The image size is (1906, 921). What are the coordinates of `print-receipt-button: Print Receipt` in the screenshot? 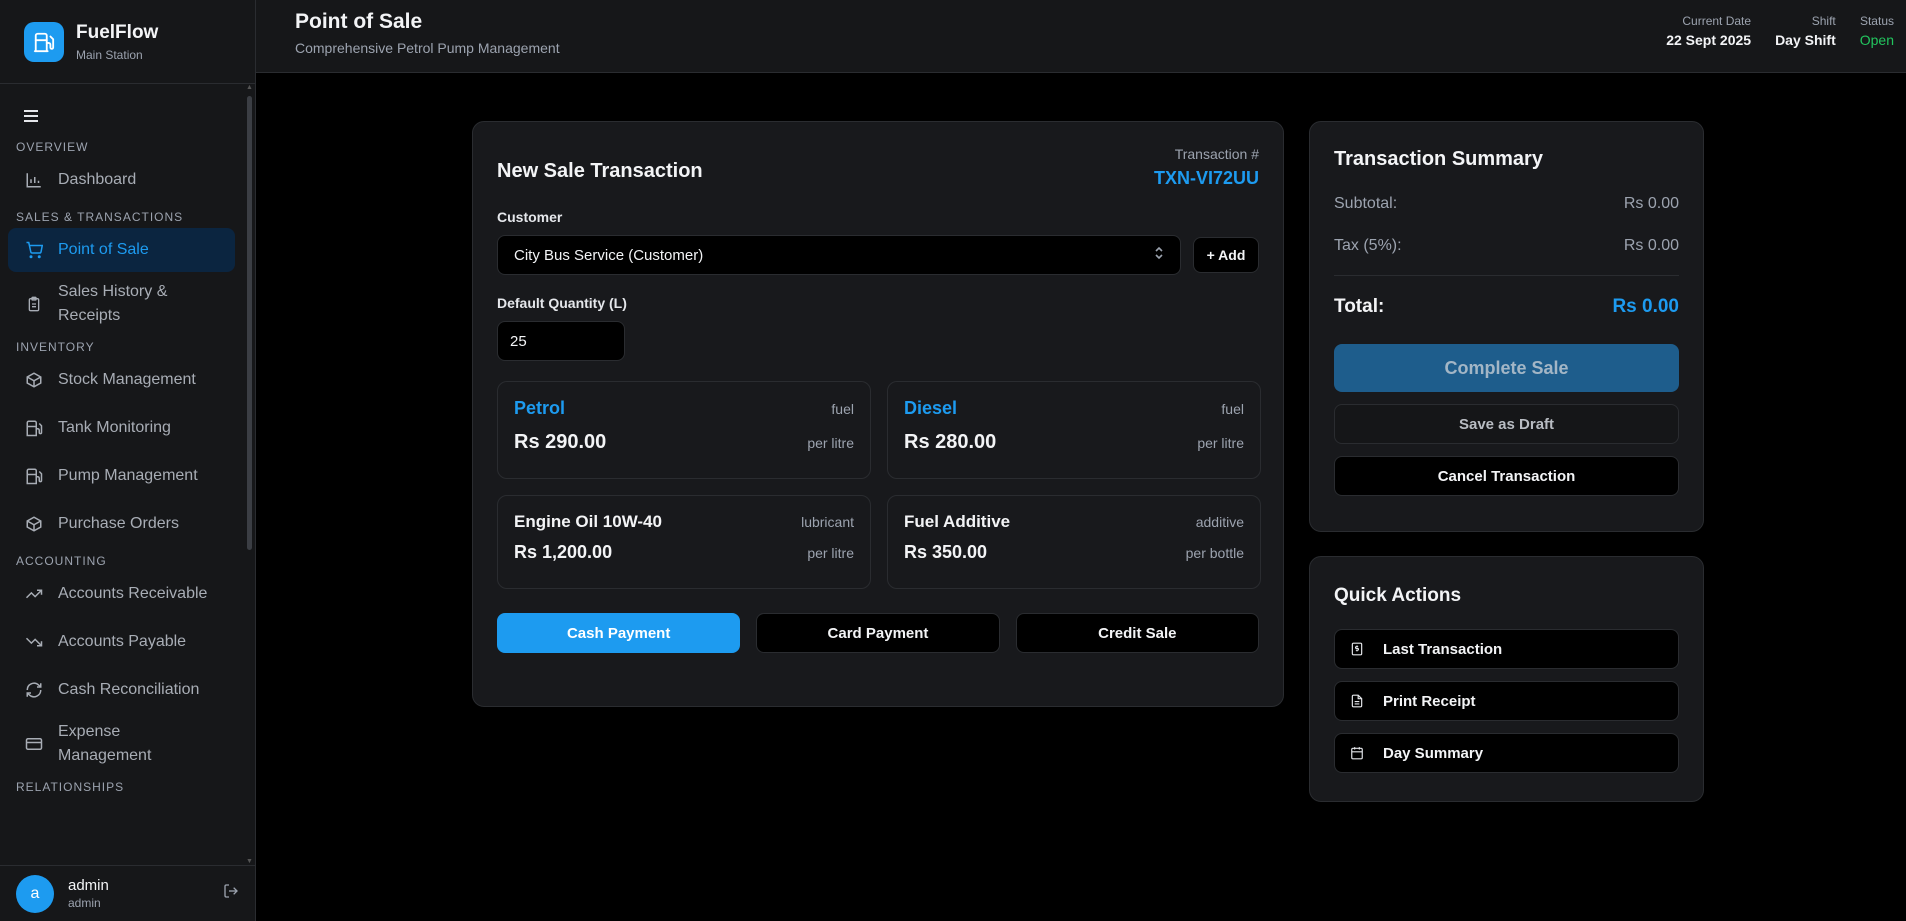 It's located at (1506, 701).